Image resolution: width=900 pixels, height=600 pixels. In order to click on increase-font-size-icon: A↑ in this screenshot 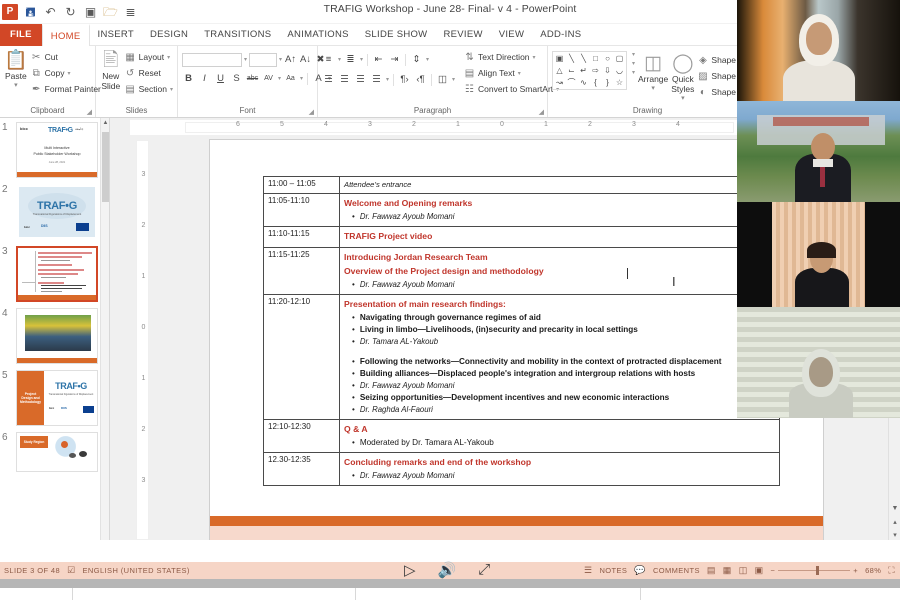, I will do `click(290, 60)`.